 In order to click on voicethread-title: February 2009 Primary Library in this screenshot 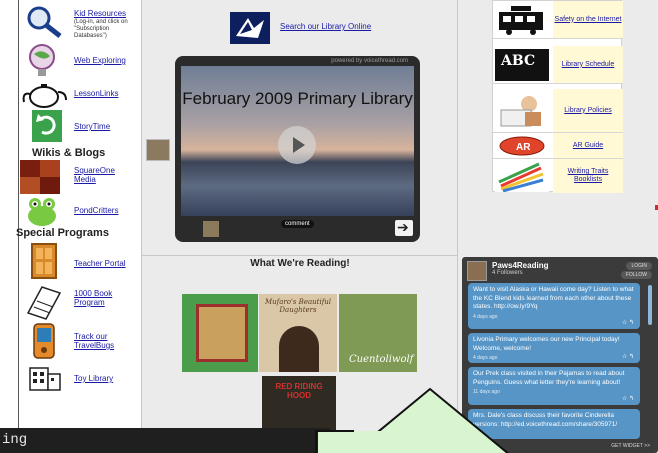, I will do `click(297, 98)`.